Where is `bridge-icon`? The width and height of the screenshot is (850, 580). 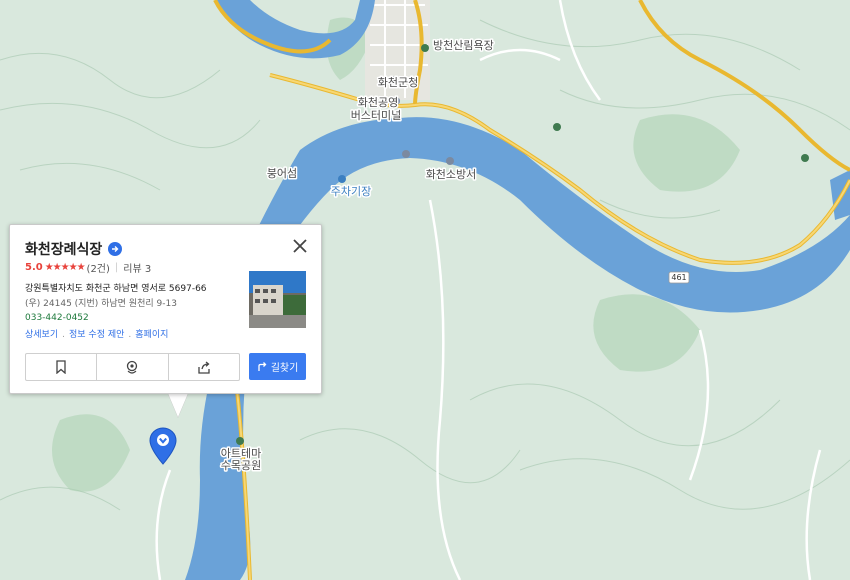
bridge-icon is located at coordinates (406, 154).